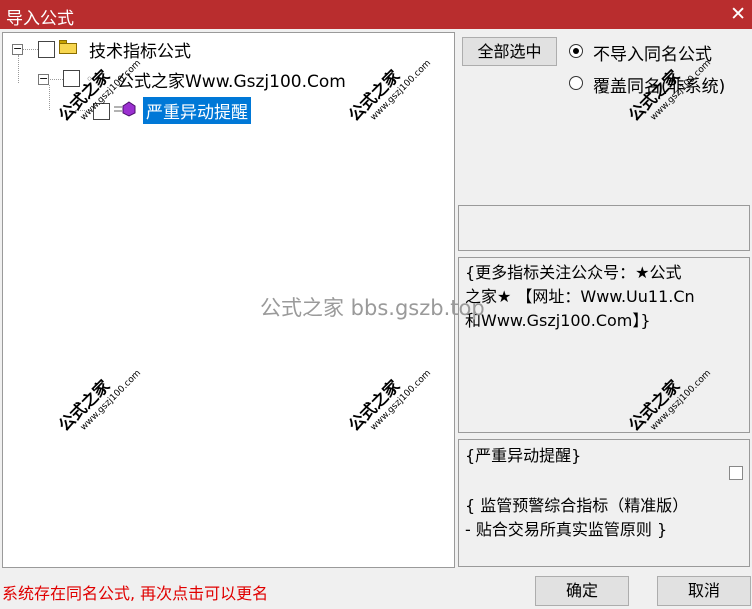 The height and width of the screenshot is (609, 752). I want to click on no-import-radio, so click(576, 51).